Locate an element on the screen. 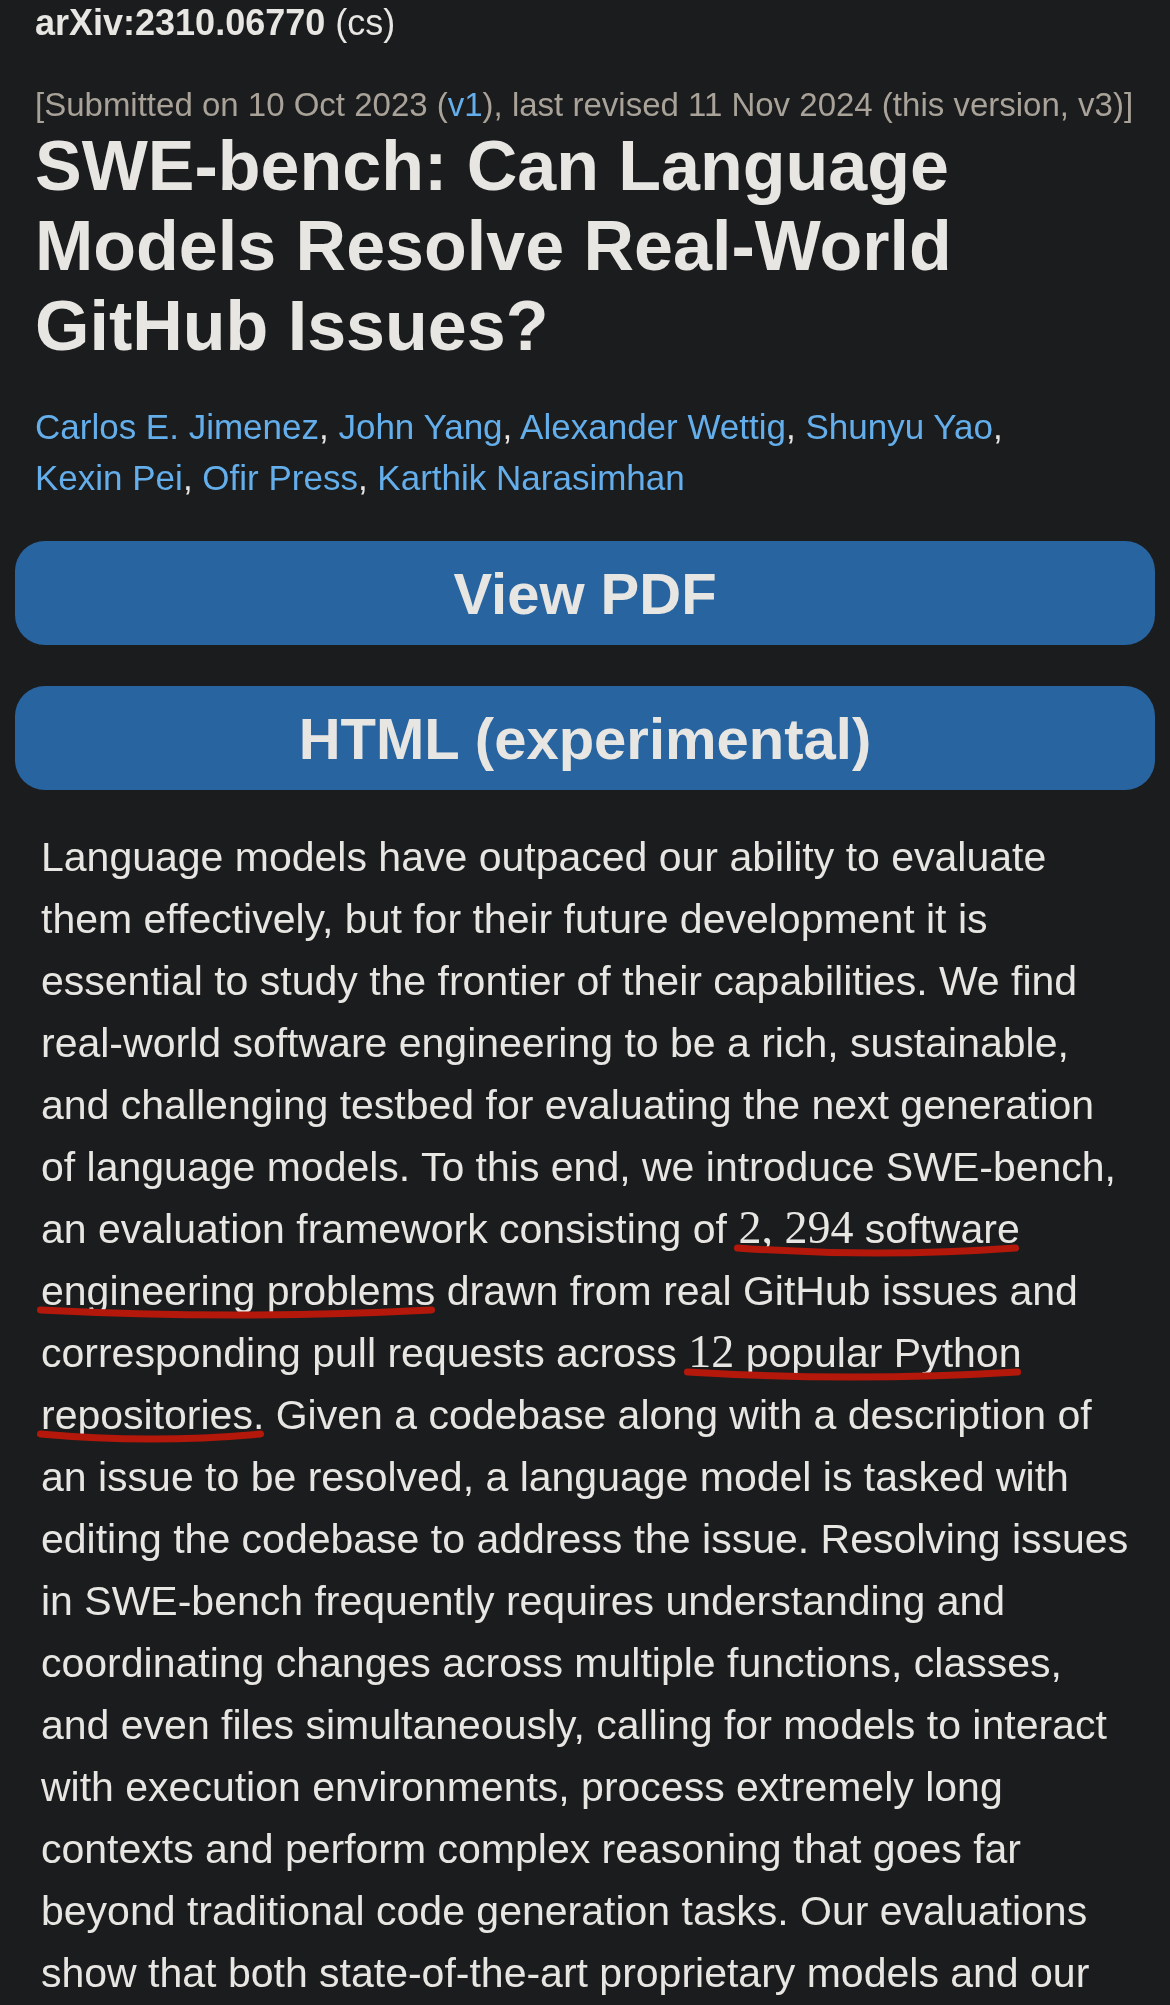  view-pdf-button: View PDF is located at coordinates (585, 593).